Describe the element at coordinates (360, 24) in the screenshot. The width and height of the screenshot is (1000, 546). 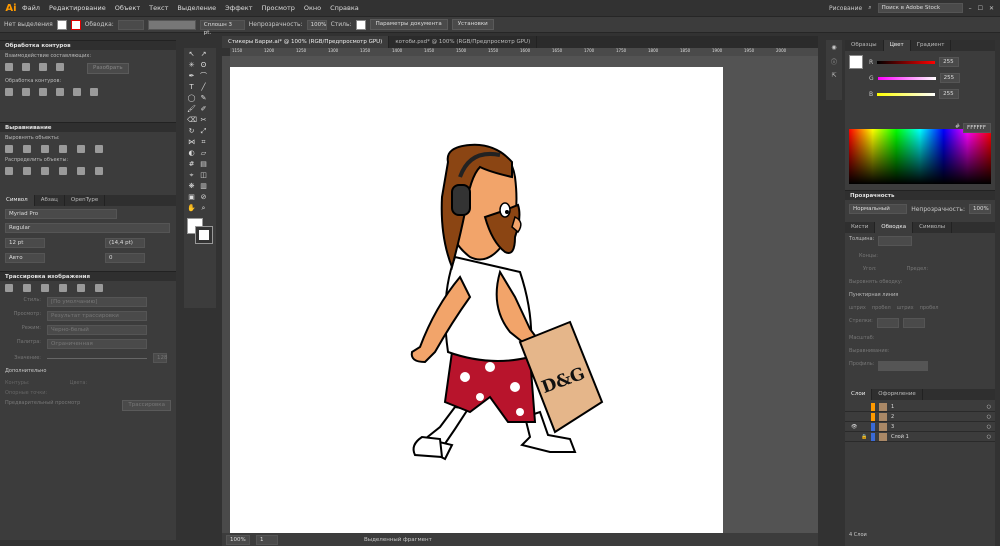
I see `style-swatch` at that location.